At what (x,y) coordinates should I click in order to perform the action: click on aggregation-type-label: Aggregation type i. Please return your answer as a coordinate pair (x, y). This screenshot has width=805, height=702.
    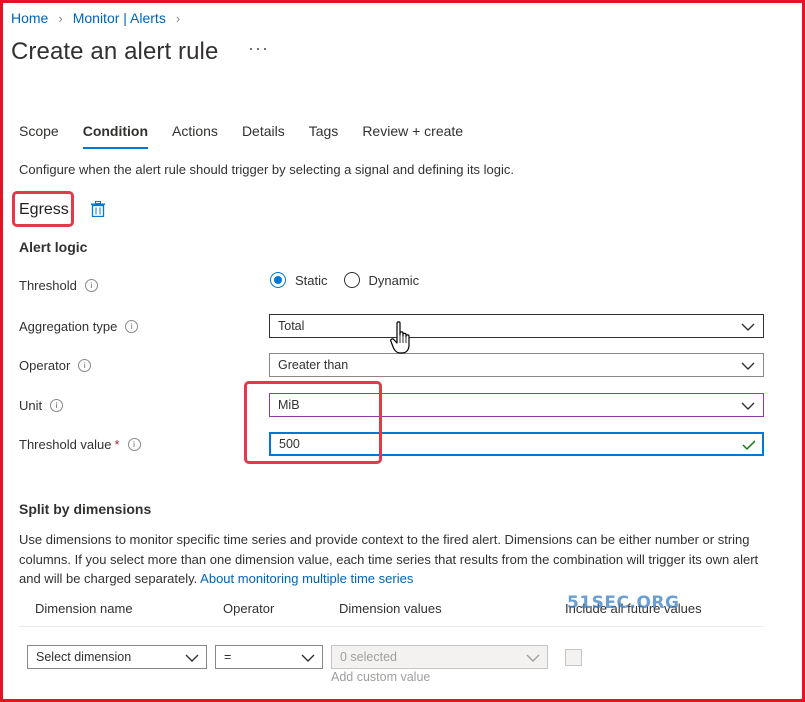
    Looking at the image, I should click on (79, 326).